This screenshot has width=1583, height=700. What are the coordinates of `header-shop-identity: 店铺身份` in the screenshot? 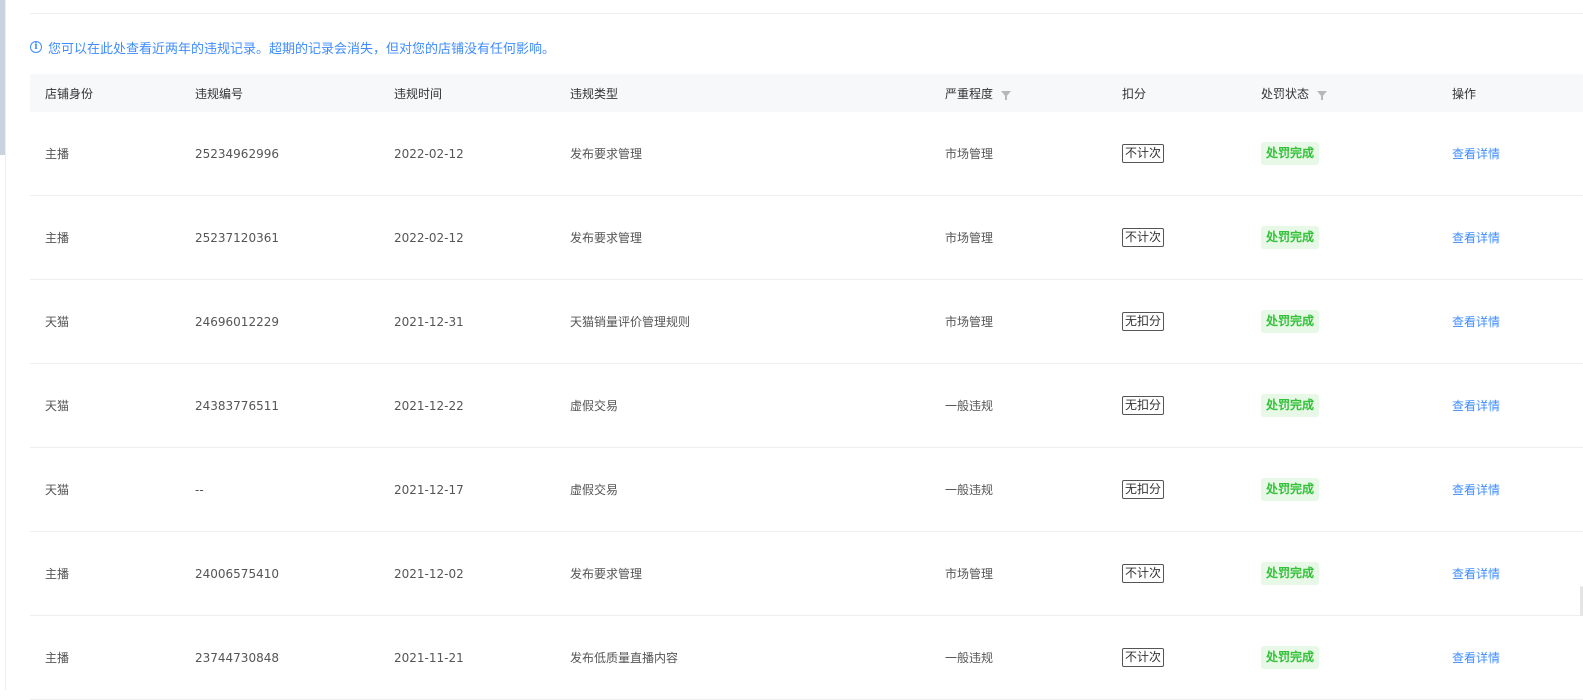 It's located at (69, 93).